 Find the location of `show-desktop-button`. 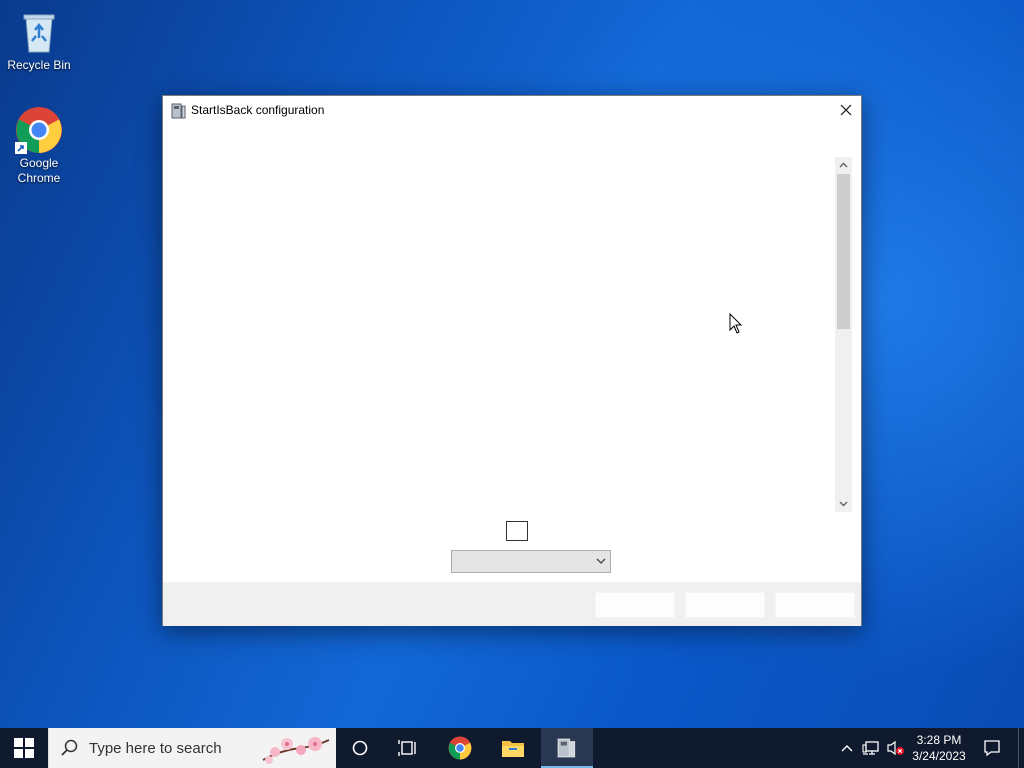

show-desktop-button is located at coordinates (1021, 748).